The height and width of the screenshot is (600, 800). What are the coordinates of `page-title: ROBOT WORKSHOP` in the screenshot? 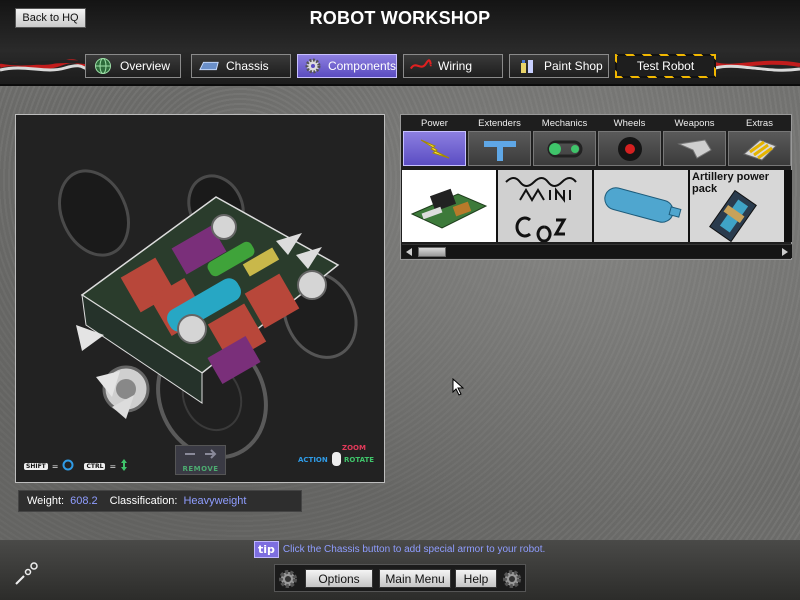 It's located at (400, 18).